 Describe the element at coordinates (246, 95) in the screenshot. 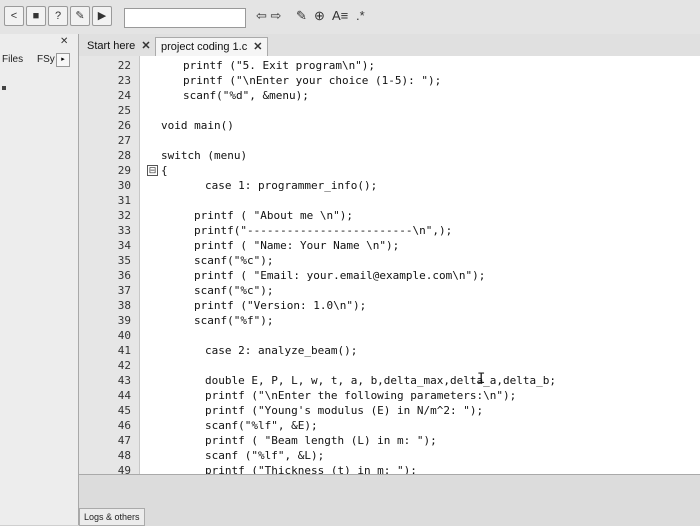

I see `code-text: scanf("%d", &menu);` at that location.